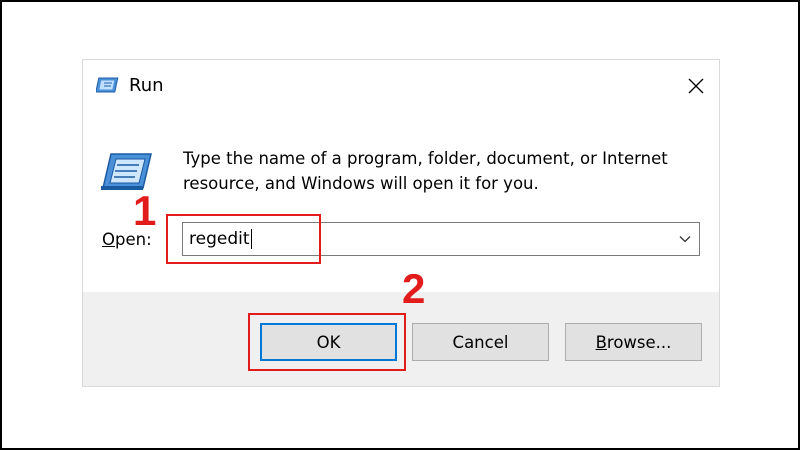 Image resolution: width=800 pixels, height=450 pixels. What do you see at coordinates (414, 288) in the screenshot?
I see `step-number-2: 2` at bounding box center [414, 288].